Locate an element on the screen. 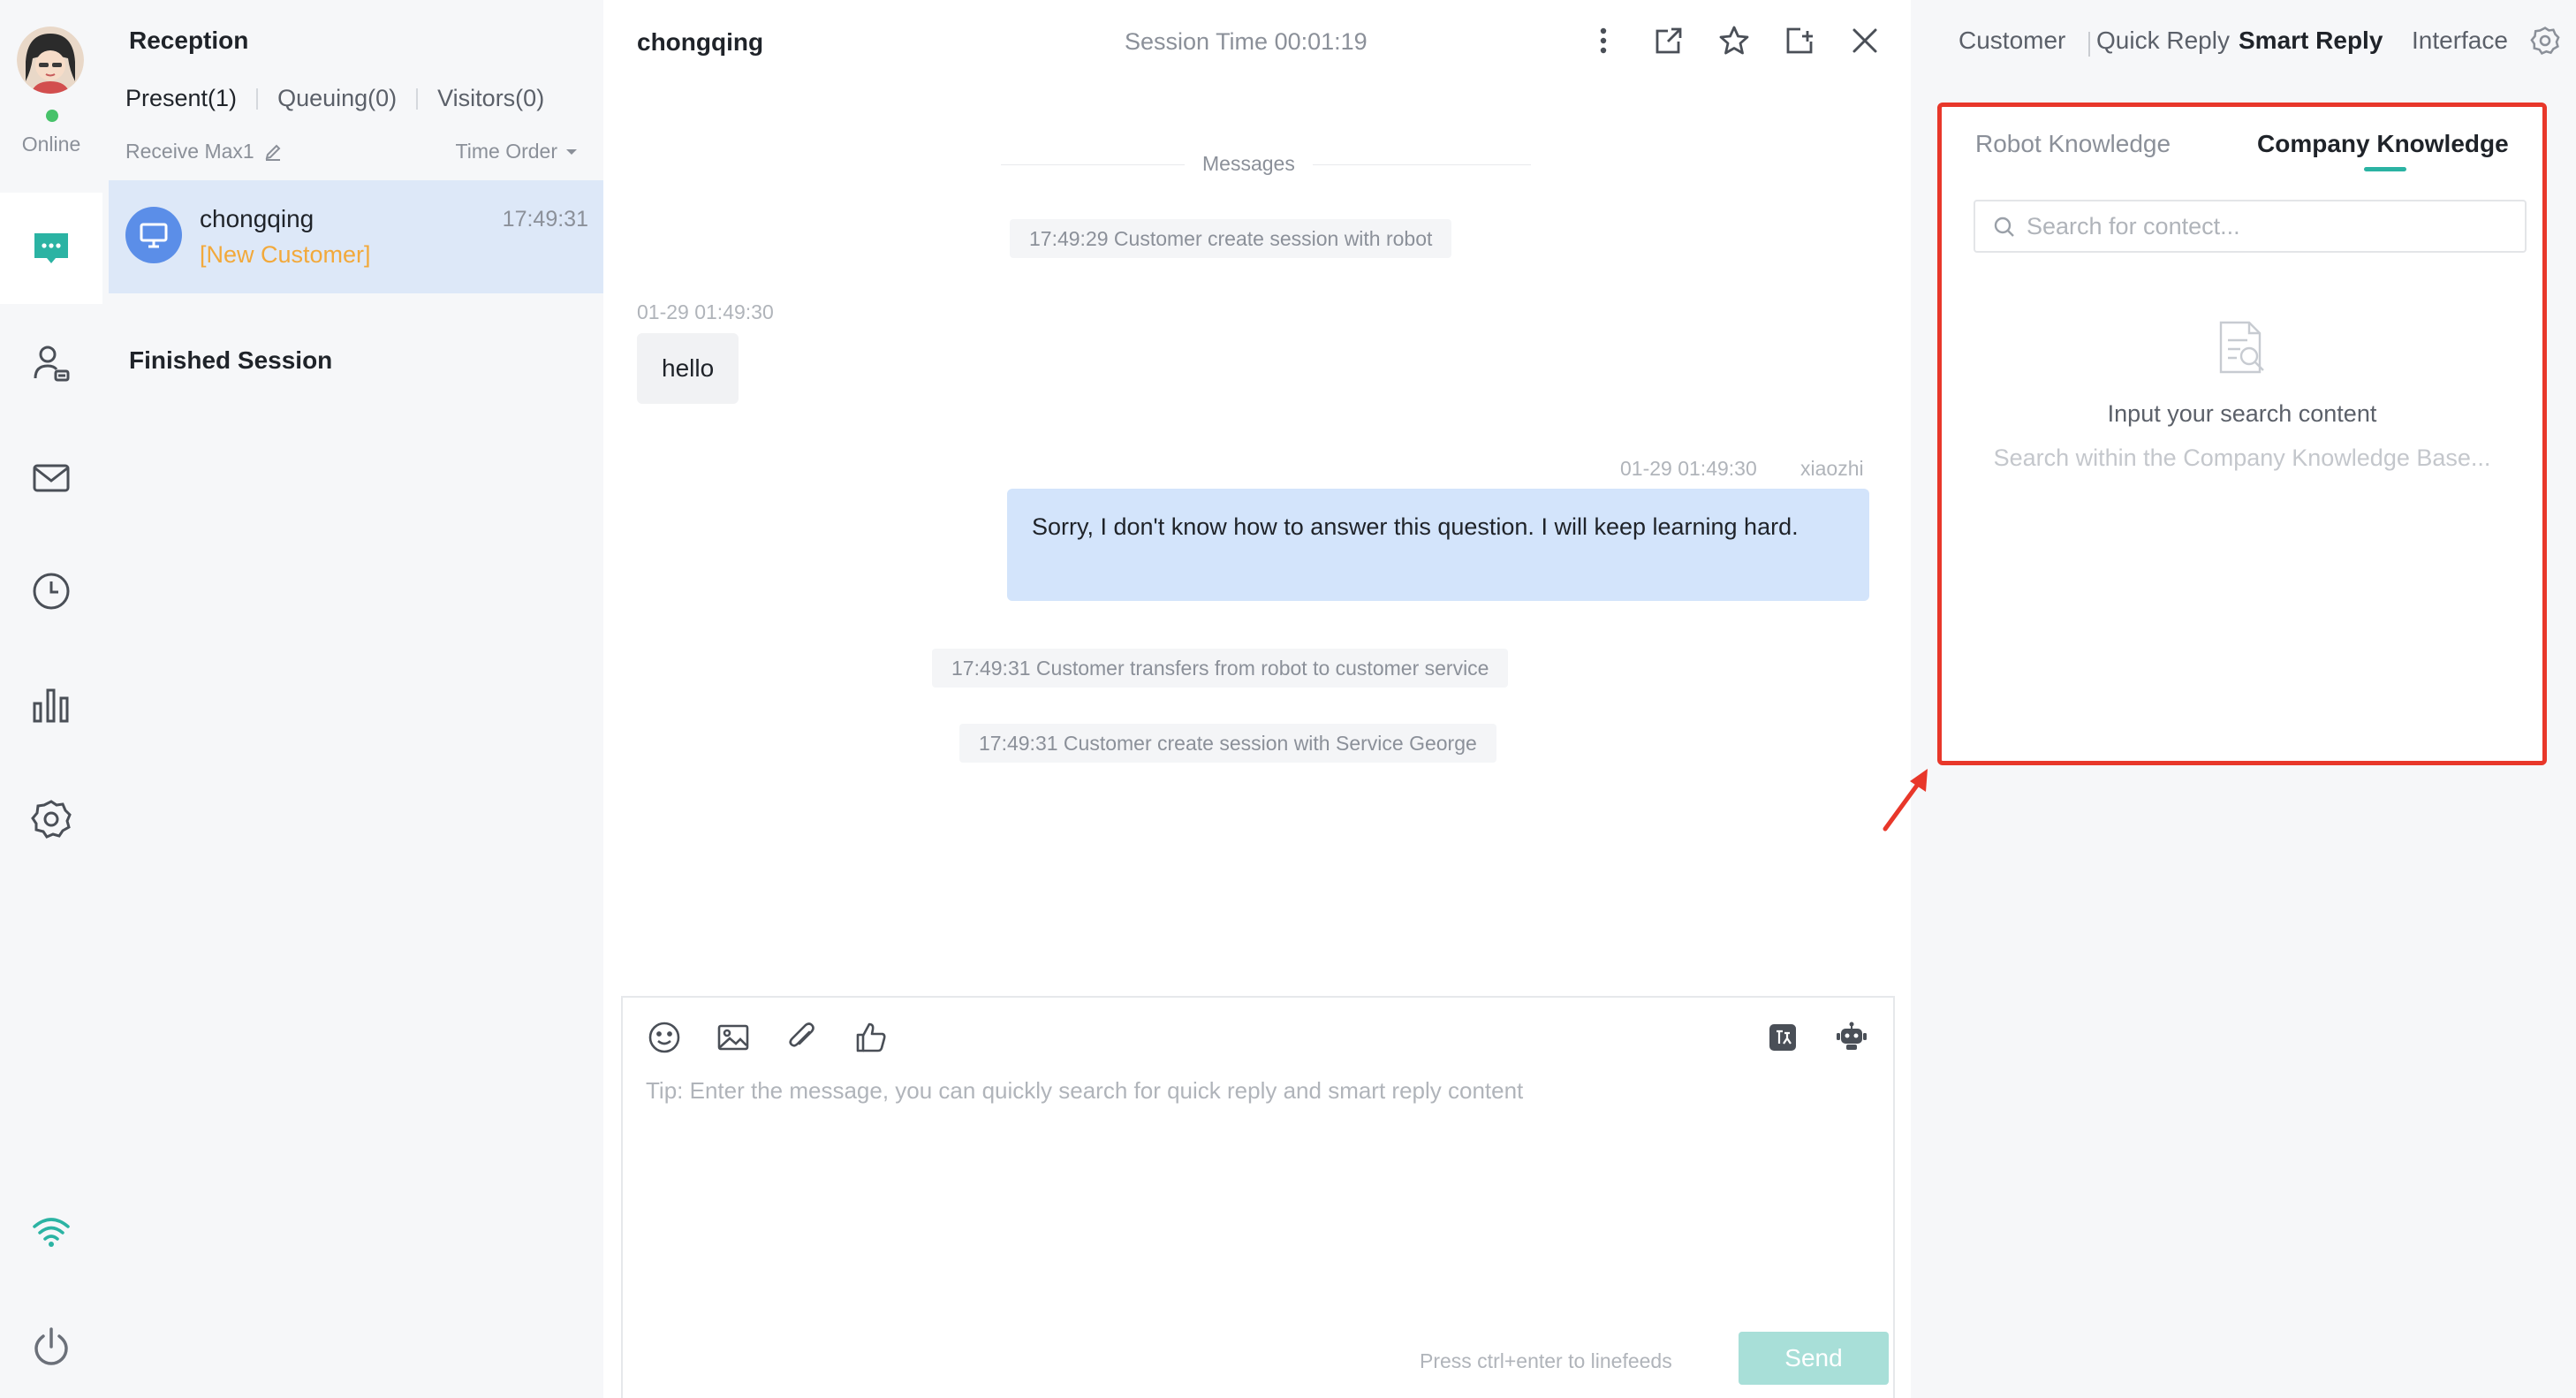 The height and width of the screenshot is (1398, 2576). tab-interface: Interface is located at coordinates (2460, 41).